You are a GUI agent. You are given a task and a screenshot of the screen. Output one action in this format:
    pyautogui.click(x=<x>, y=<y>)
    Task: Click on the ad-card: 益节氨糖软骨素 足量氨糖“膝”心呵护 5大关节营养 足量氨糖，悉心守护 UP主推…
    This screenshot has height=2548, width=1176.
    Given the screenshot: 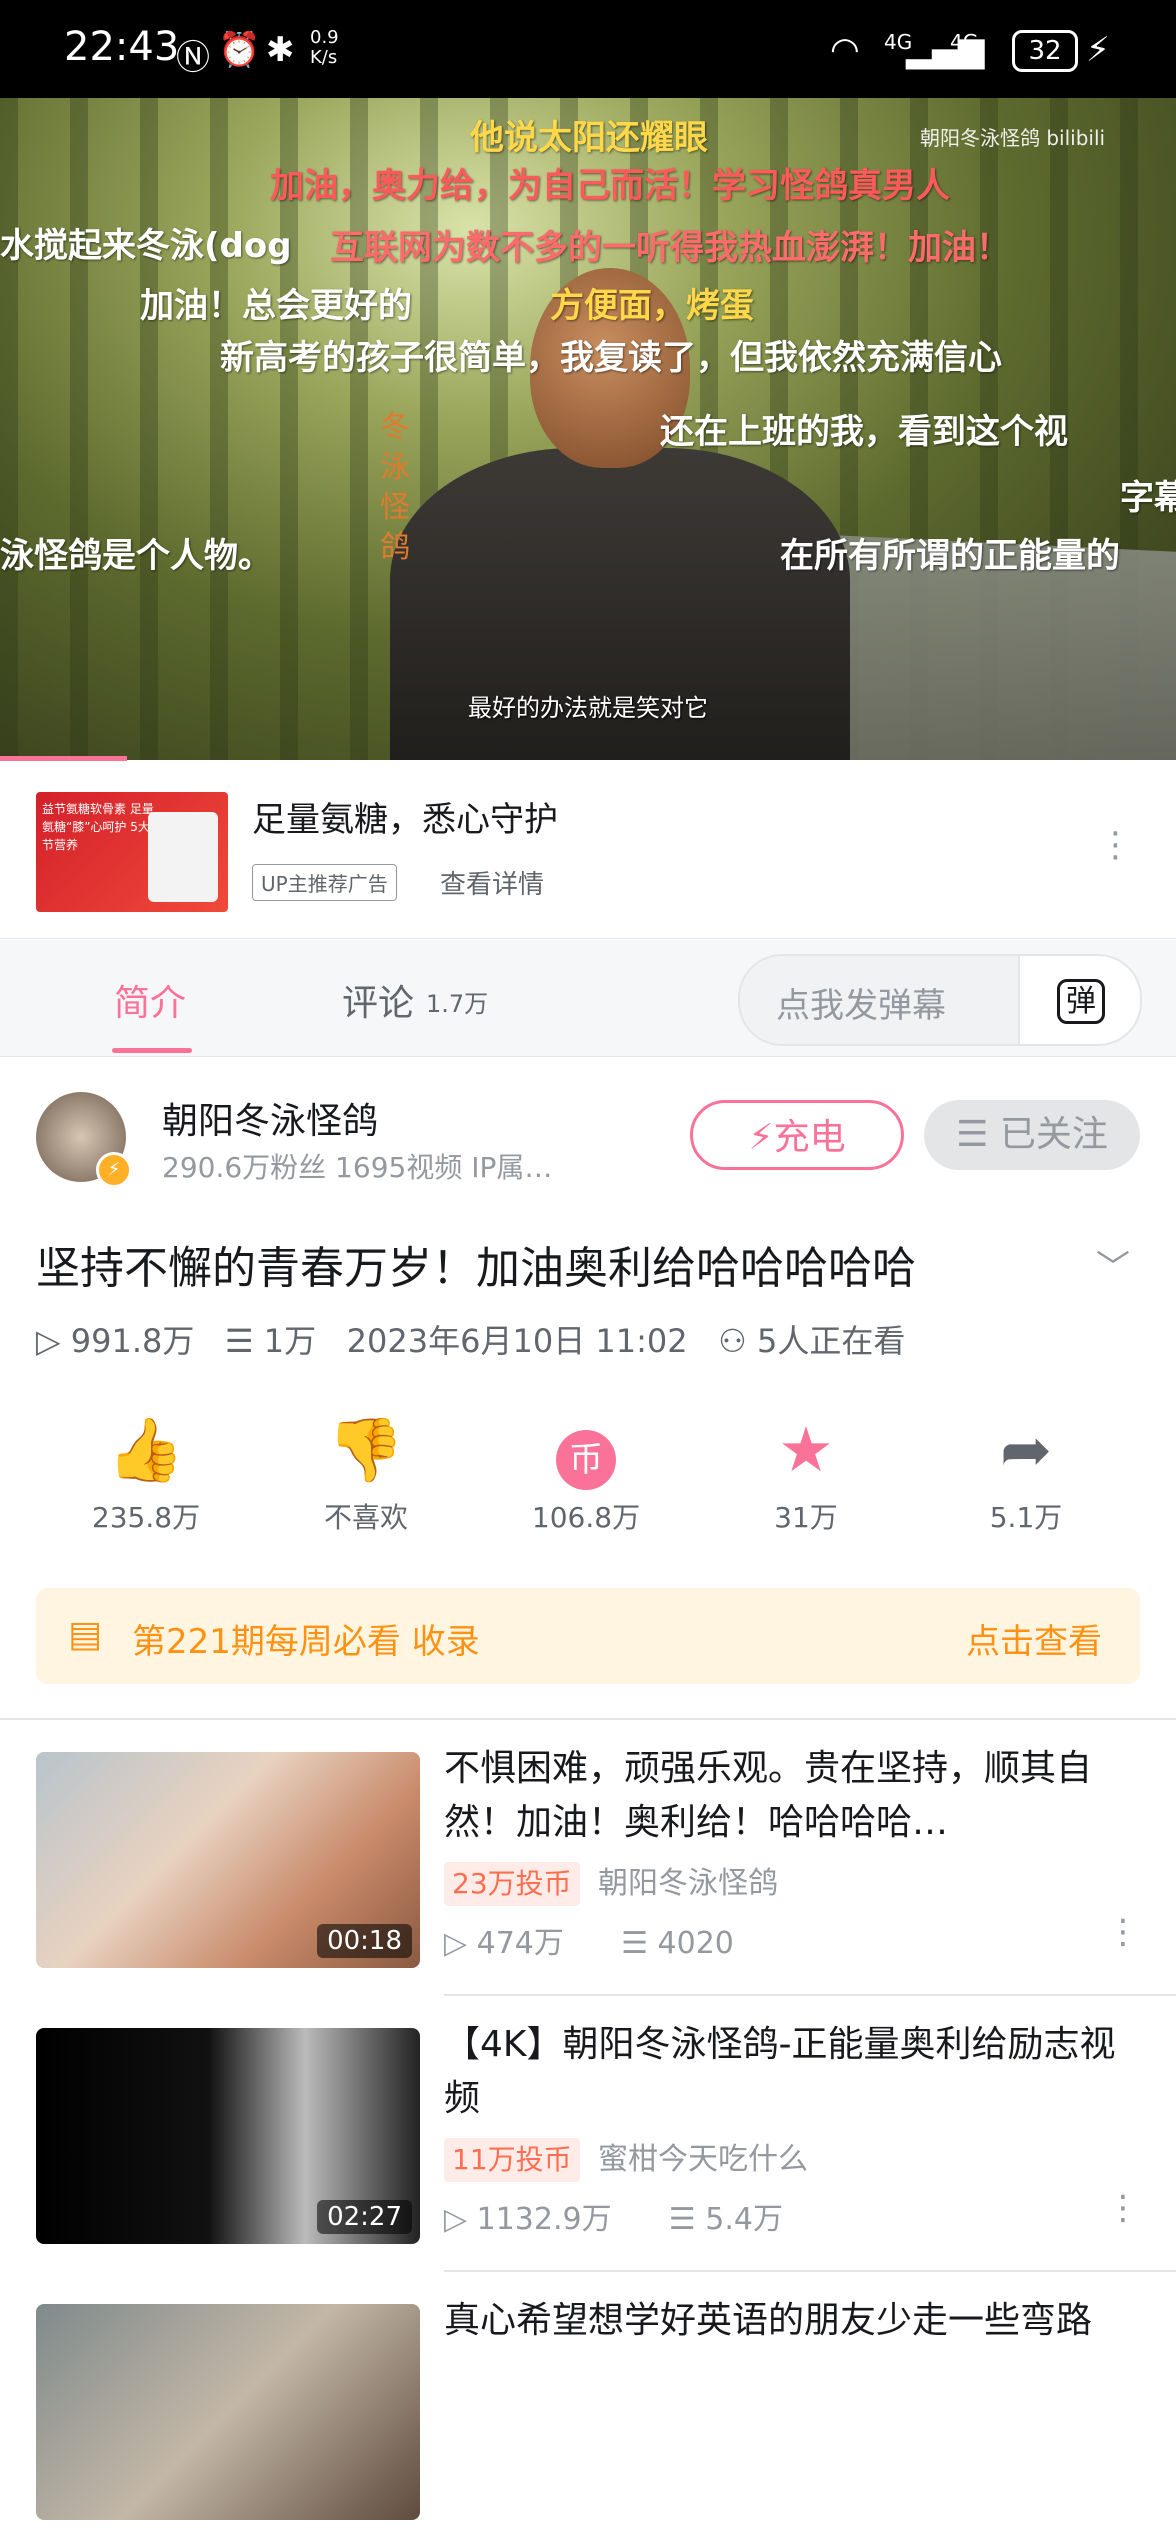 What is the action you would take?
    pyautogui.click(x=588, y=850)
    